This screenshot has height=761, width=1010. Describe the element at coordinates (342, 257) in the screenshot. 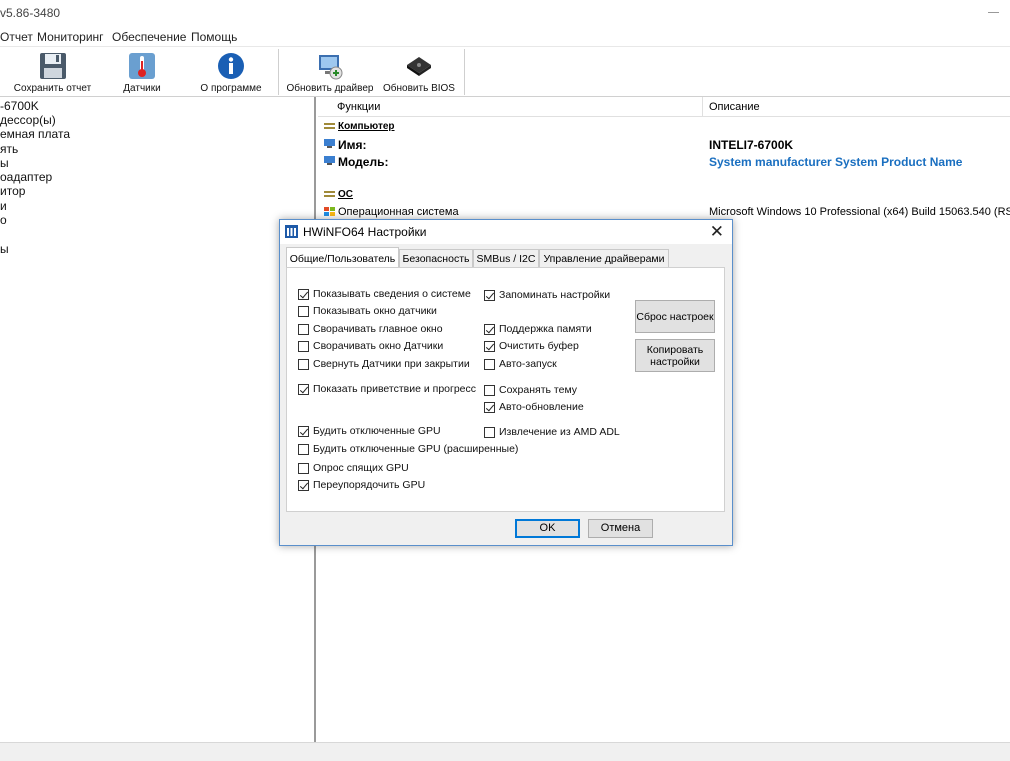

I see `tab-general-user: Общие/Пользователь` at that location.